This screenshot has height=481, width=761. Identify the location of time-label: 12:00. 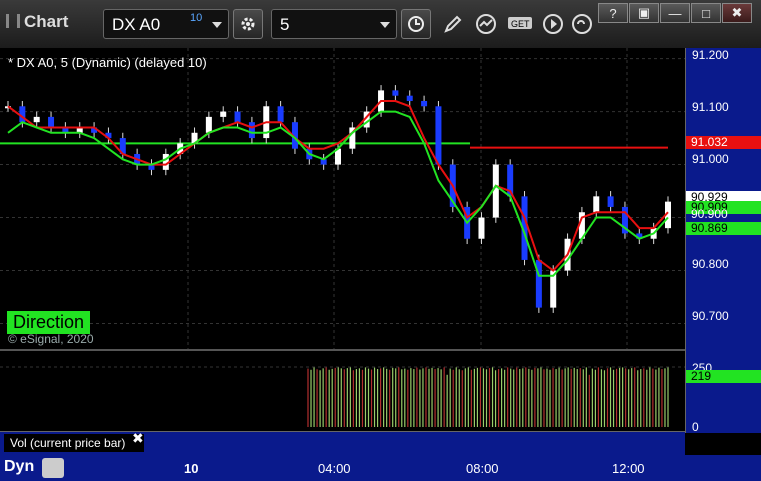
(628, 468).